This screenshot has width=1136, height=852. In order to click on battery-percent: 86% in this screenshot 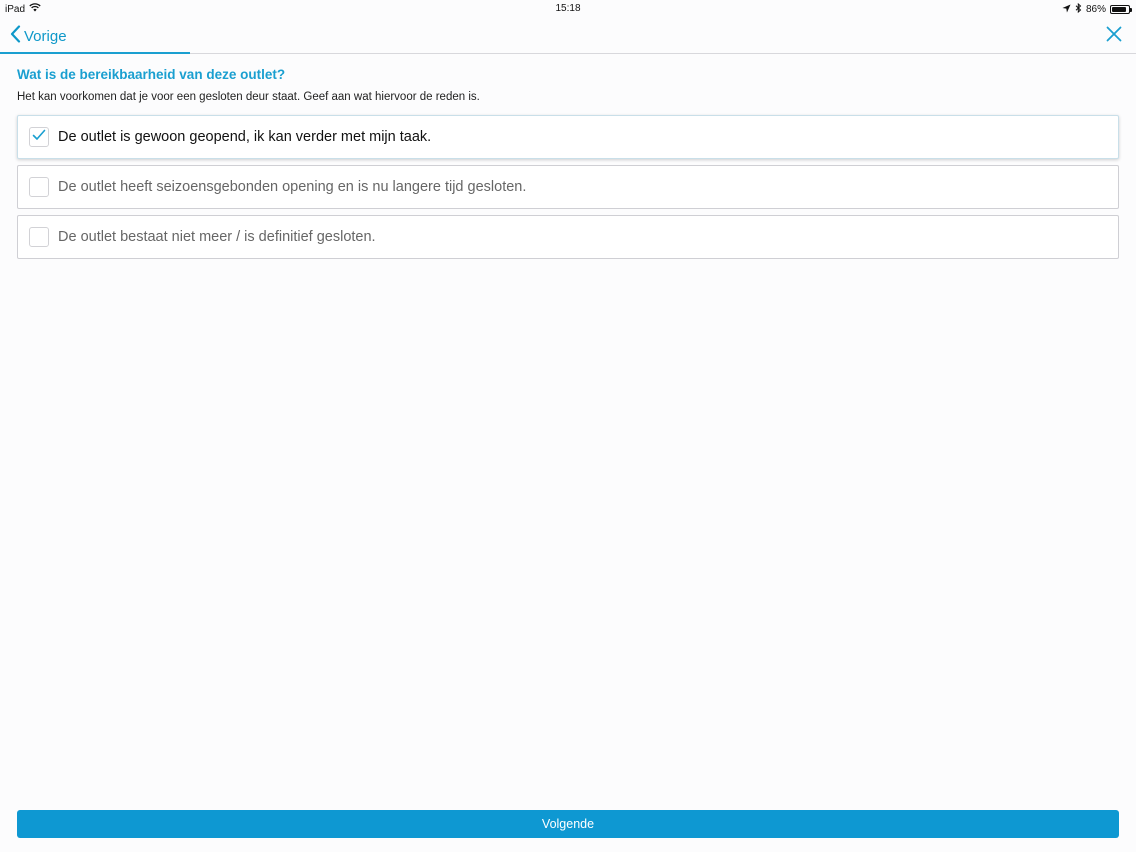, I will do `click(1095, 9)`.